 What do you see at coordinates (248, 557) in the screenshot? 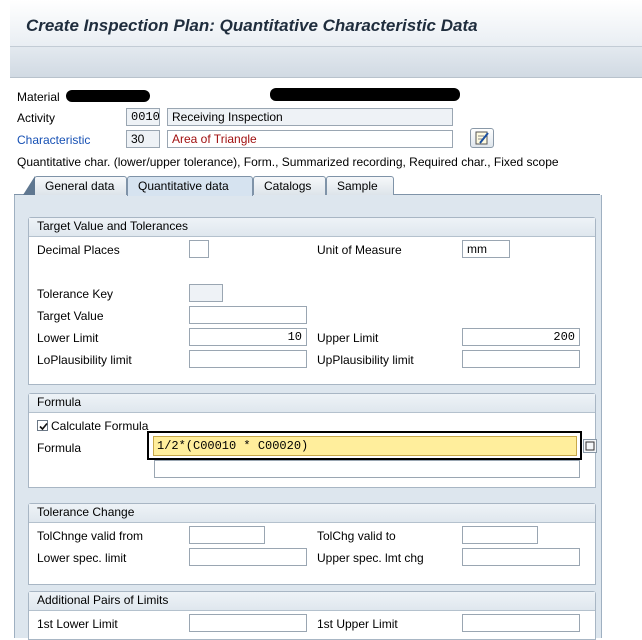
I see `lower-spec-limit-field` at bounding box center [248, 557].